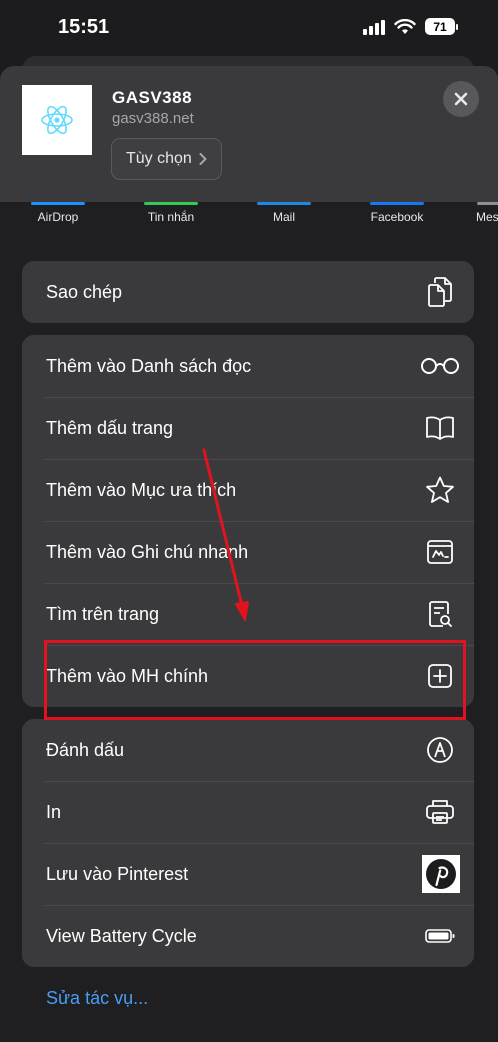 The width and height of the screenshot is (498, 1042). What do you see at coordinates (149, 365) in the screenshot?
I see `action-label: Thêm vào Danh sách đọc` at bounding box center [149, 365].